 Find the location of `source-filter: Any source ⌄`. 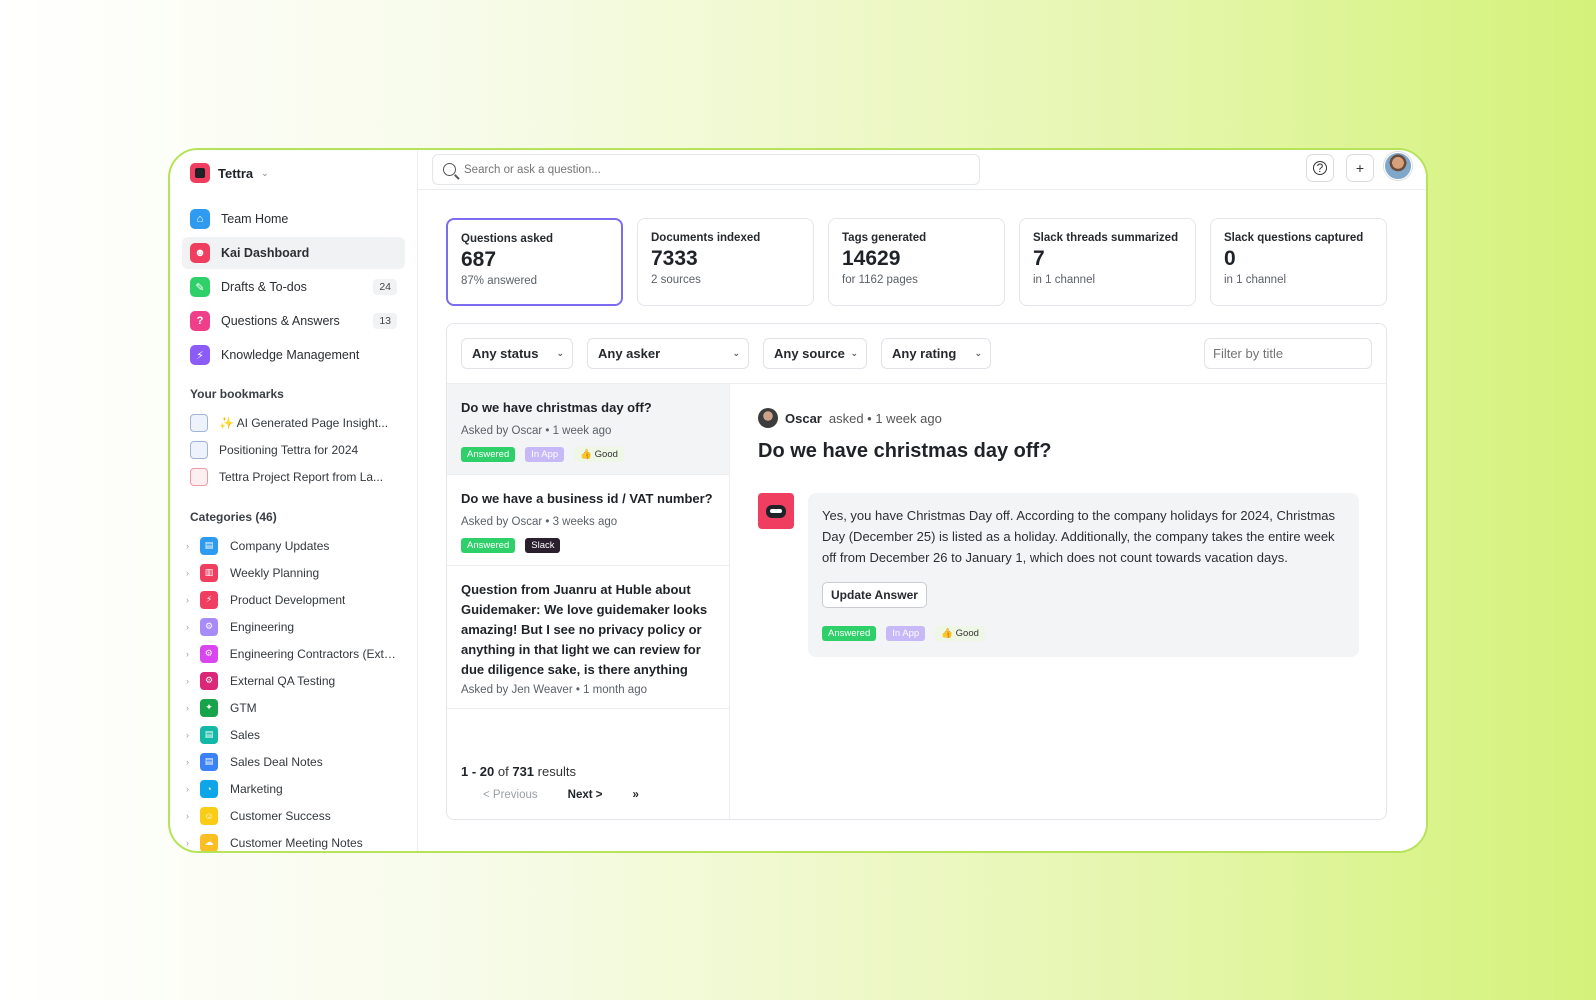

source-filter: Any source ⌄ is located at coordinates (815, 353).